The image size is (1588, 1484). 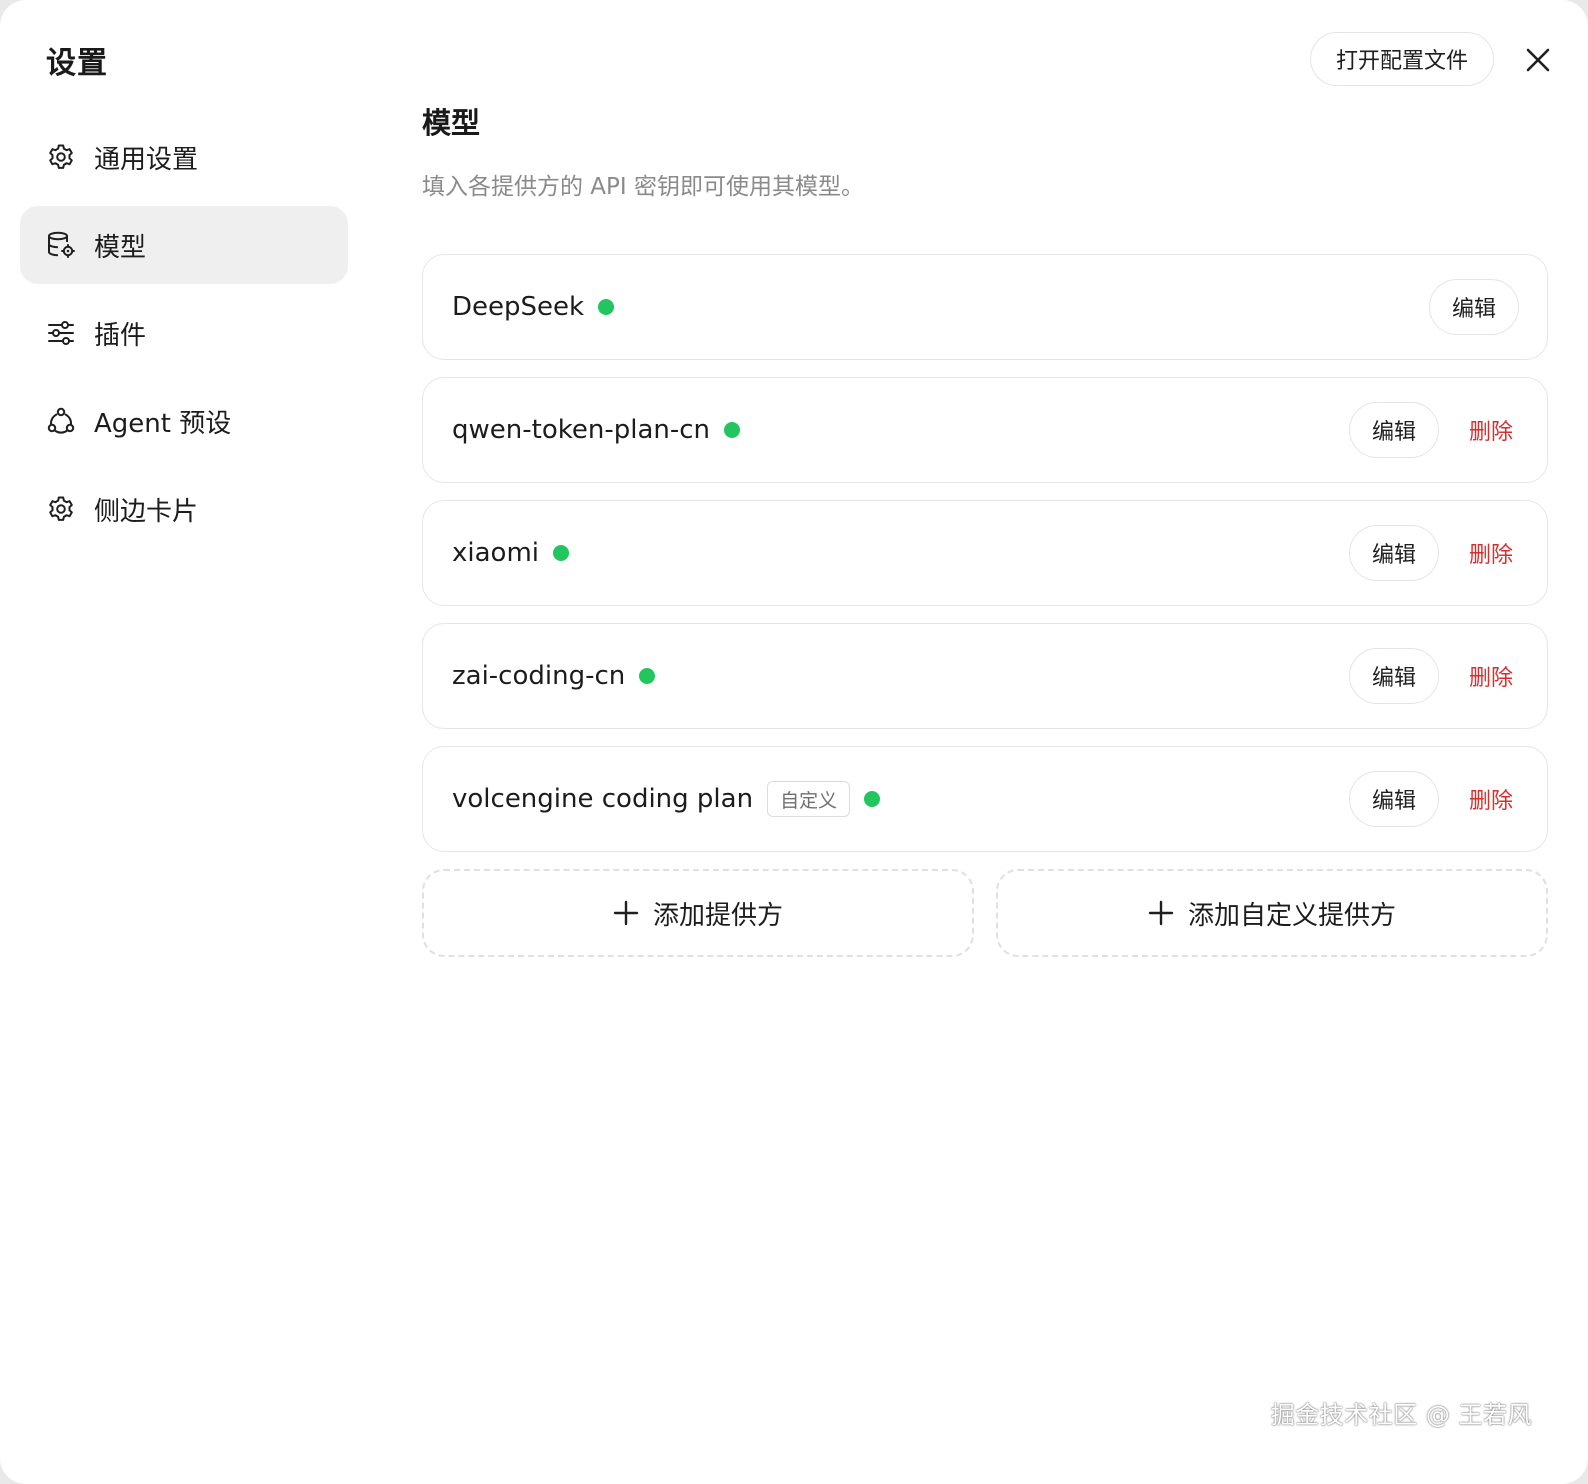 I want to click on provider-name: qwen-token-plan-cn, so click(x=581, y=430).